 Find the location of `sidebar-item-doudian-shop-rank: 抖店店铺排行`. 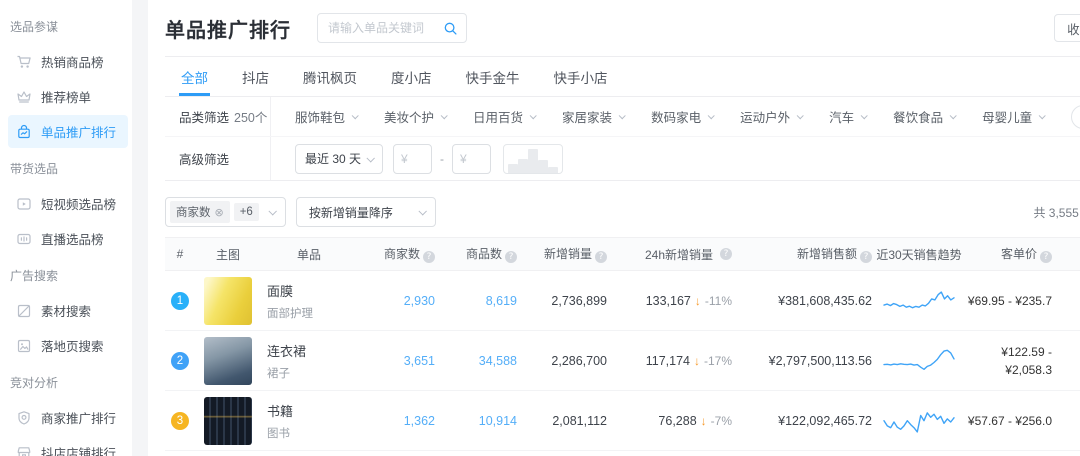

sidebar-item-doudian-shop-rank: 抖店店铺排行 is located at coordinates (68, 446).